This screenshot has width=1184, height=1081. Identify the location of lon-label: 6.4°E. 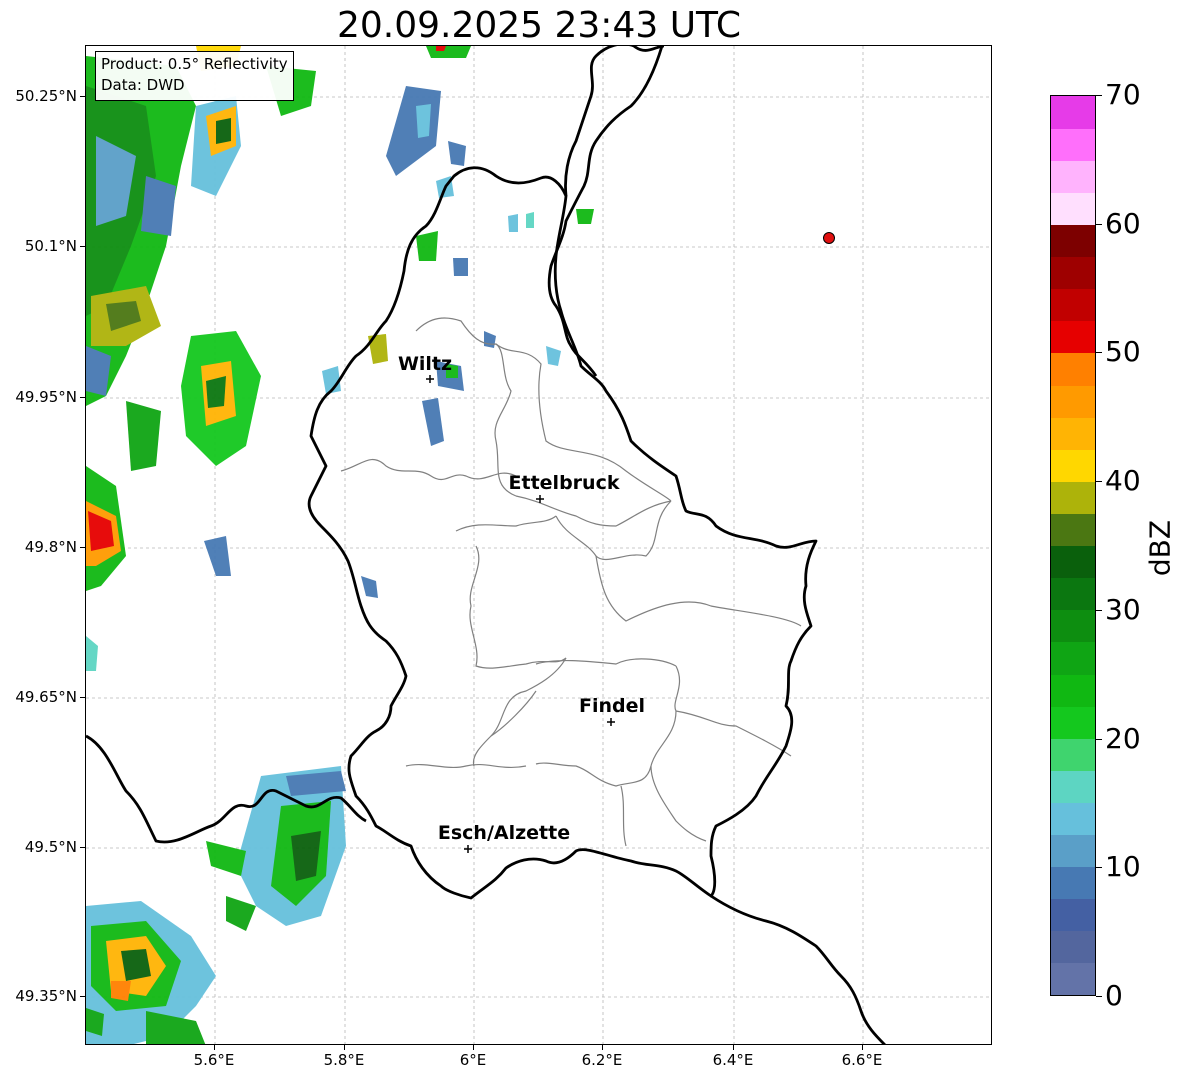
(733, 1060).